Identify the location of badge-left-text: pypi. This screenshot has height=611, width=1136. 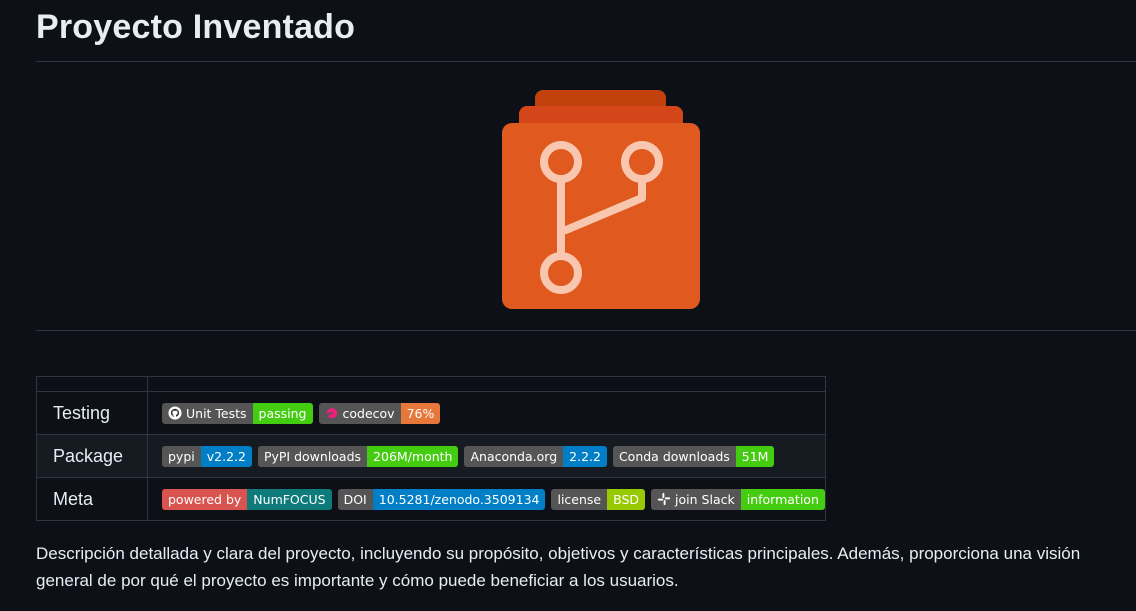
(181, 456).